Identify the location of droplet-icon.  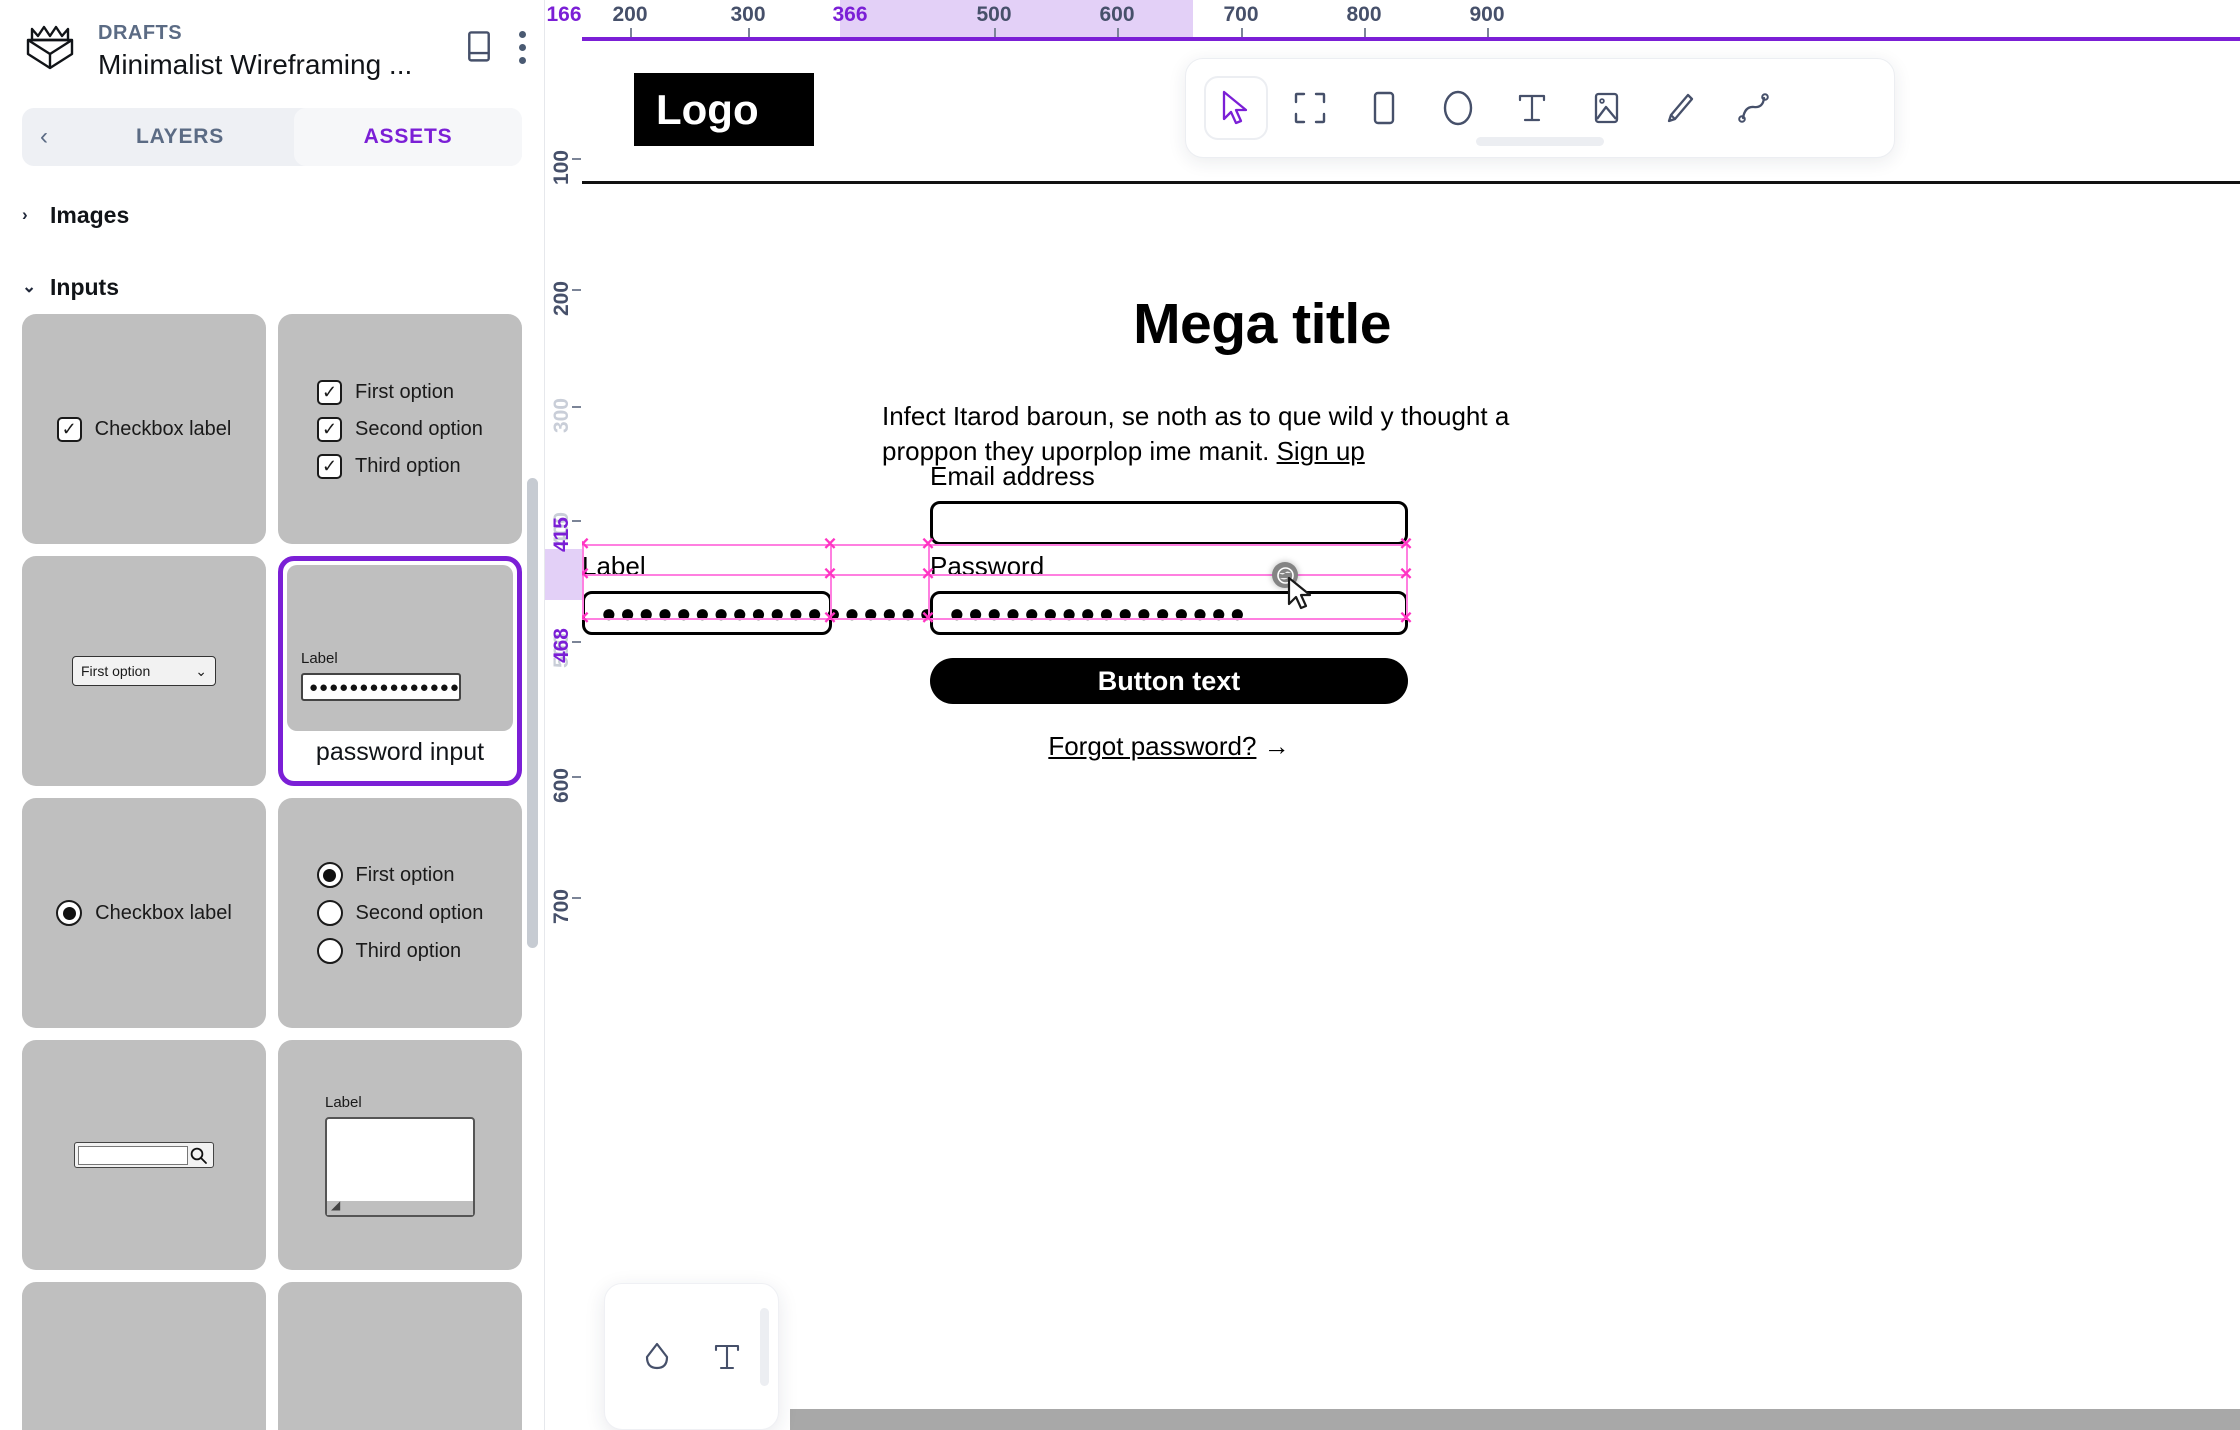
(657, 1357).